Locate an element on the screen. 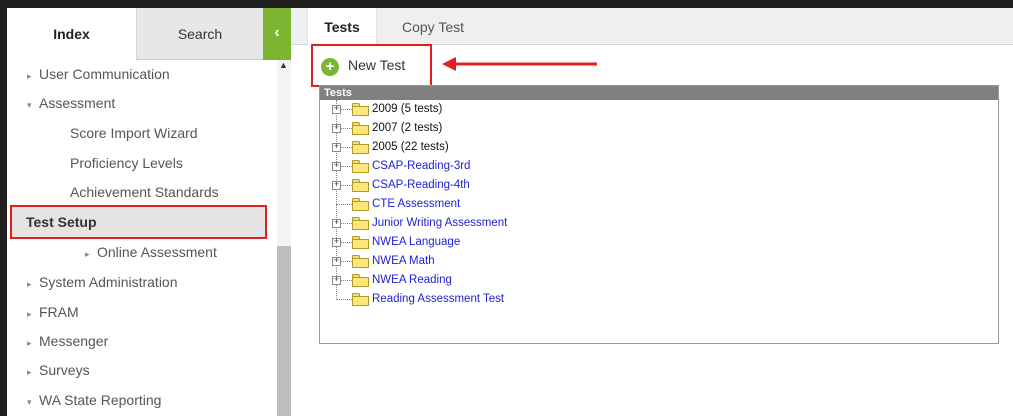 Image resolution: width=1013 pixels, height=416 pixels. tree-row-label: CSAP-Reading-4th is located at coordinates (421, 185).